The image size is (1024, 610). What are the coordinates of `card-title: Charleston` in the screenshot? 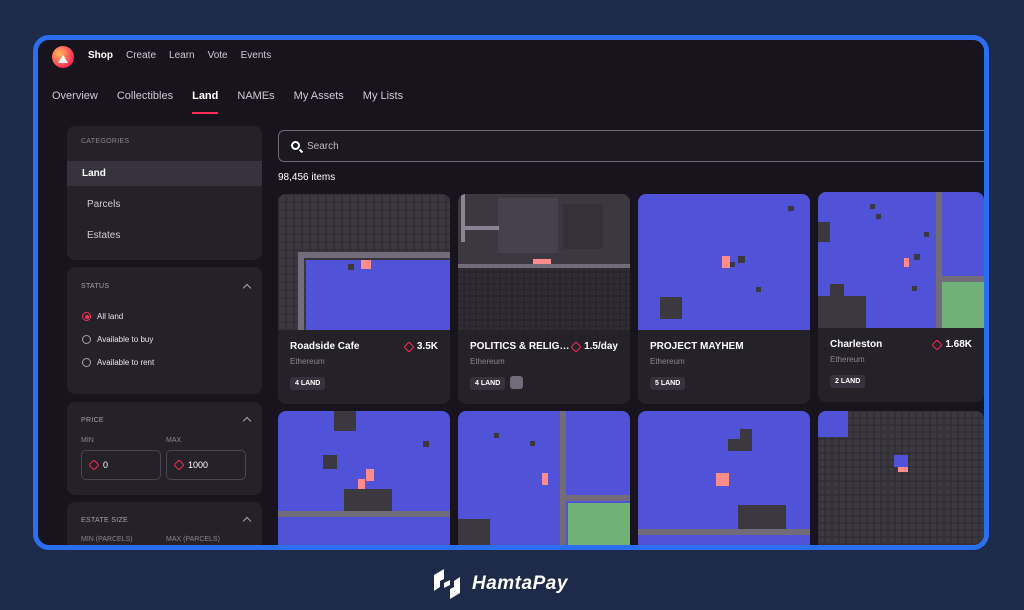 It's located at (856, 344).